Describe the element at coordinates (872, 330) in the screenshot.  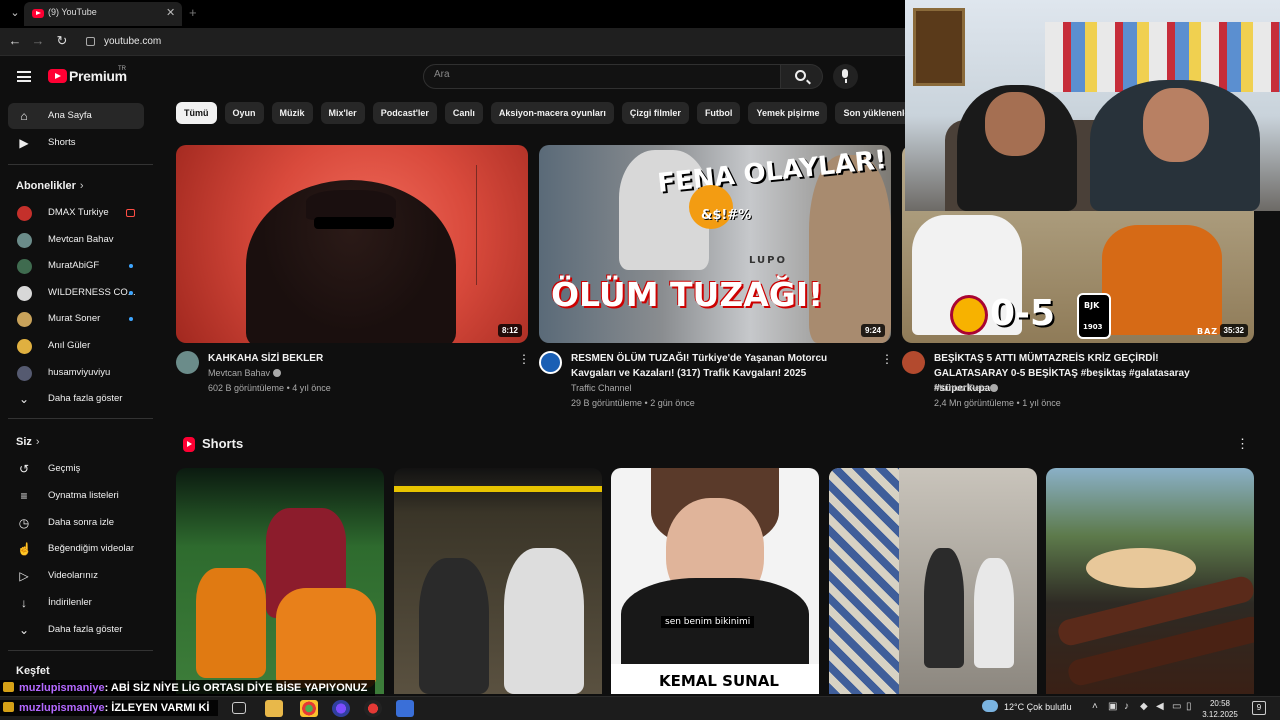
I see `video-duration: 9:24` at that location.